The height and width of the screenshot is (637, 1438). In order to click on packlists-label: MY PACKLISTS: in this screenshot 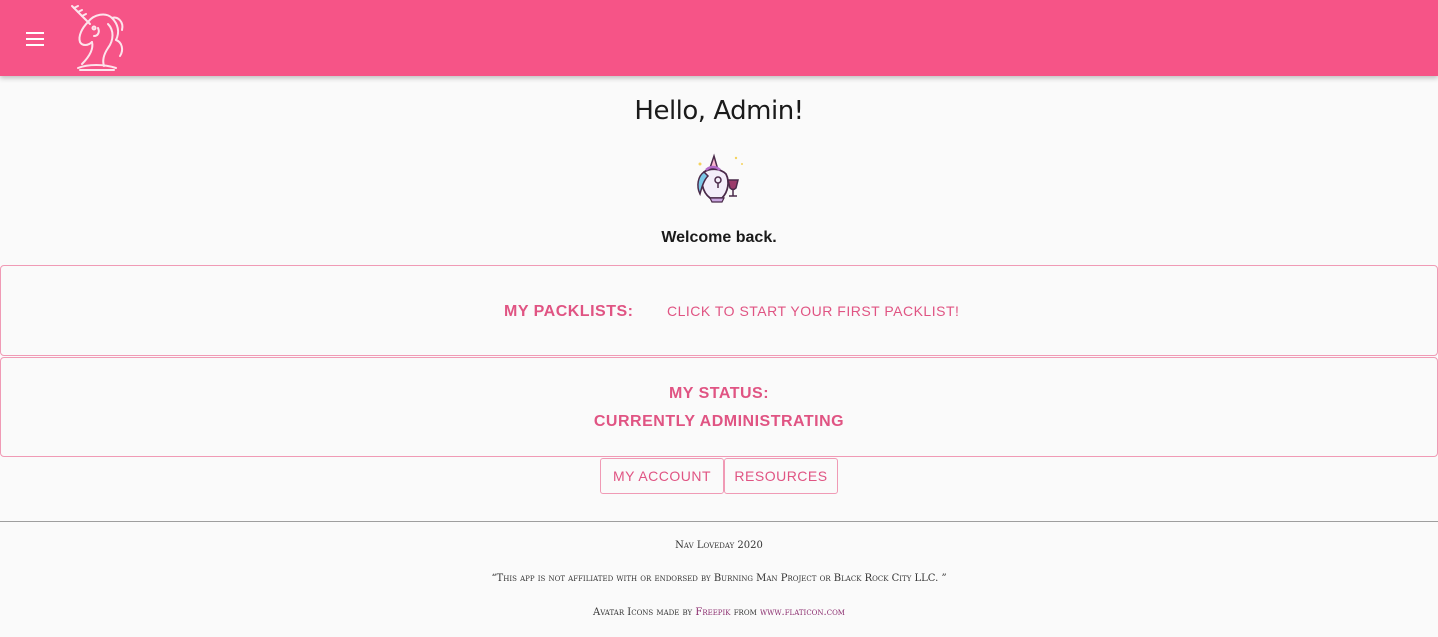, I will do `click(569, 311)`.